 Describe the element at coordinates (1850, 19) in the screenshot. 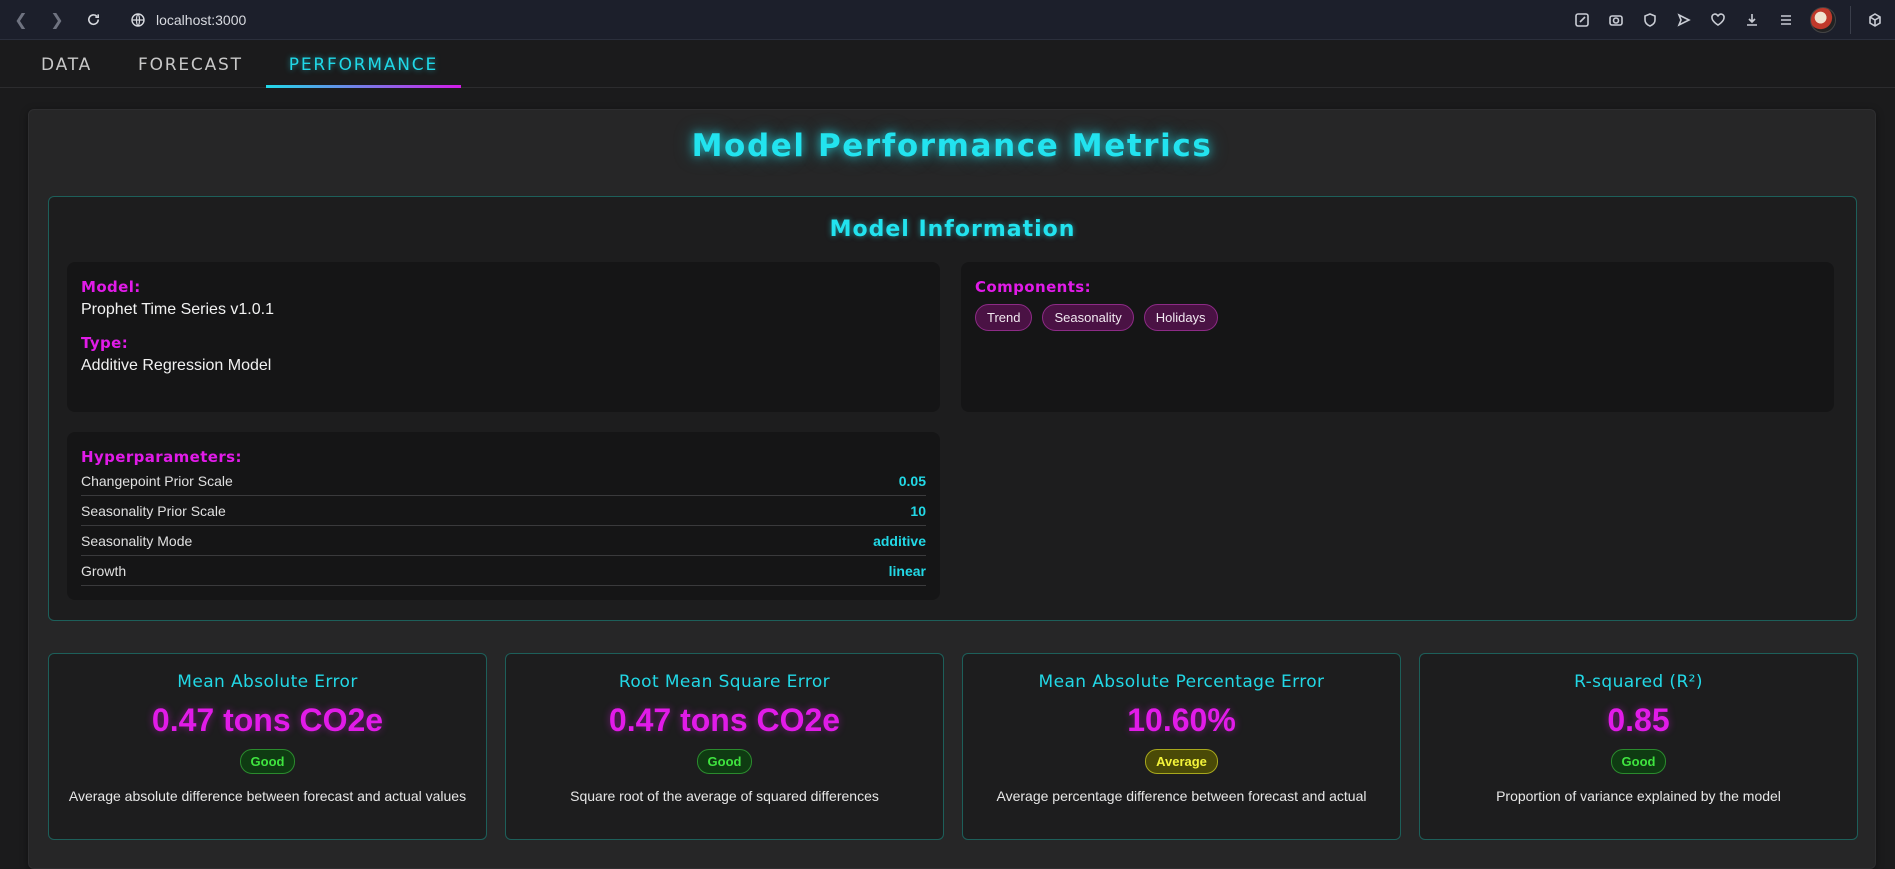

I see `toolbar-divider` at that location.